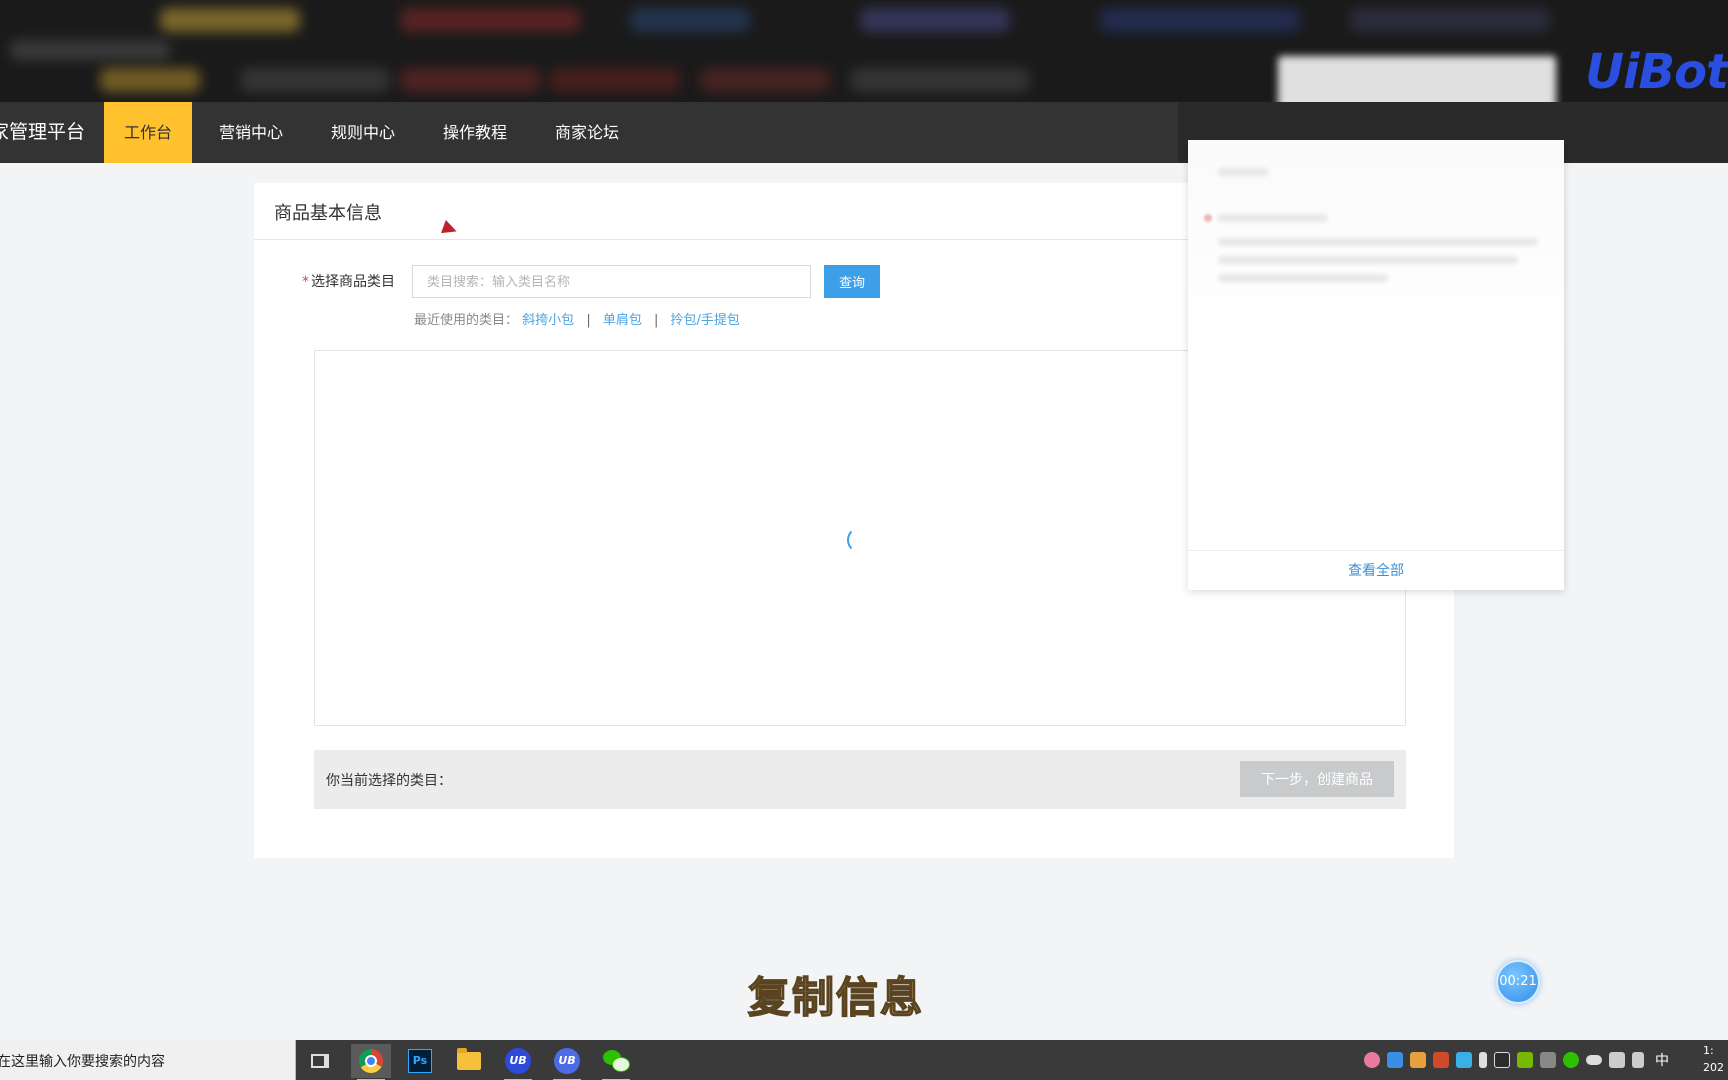 This screenshot has height=1080, width=1728. What do you see at coordinates (475, 132) in the screenshot?
I see `nav-tab-tutorial: 操作教程` at bounding box center [475, 132].